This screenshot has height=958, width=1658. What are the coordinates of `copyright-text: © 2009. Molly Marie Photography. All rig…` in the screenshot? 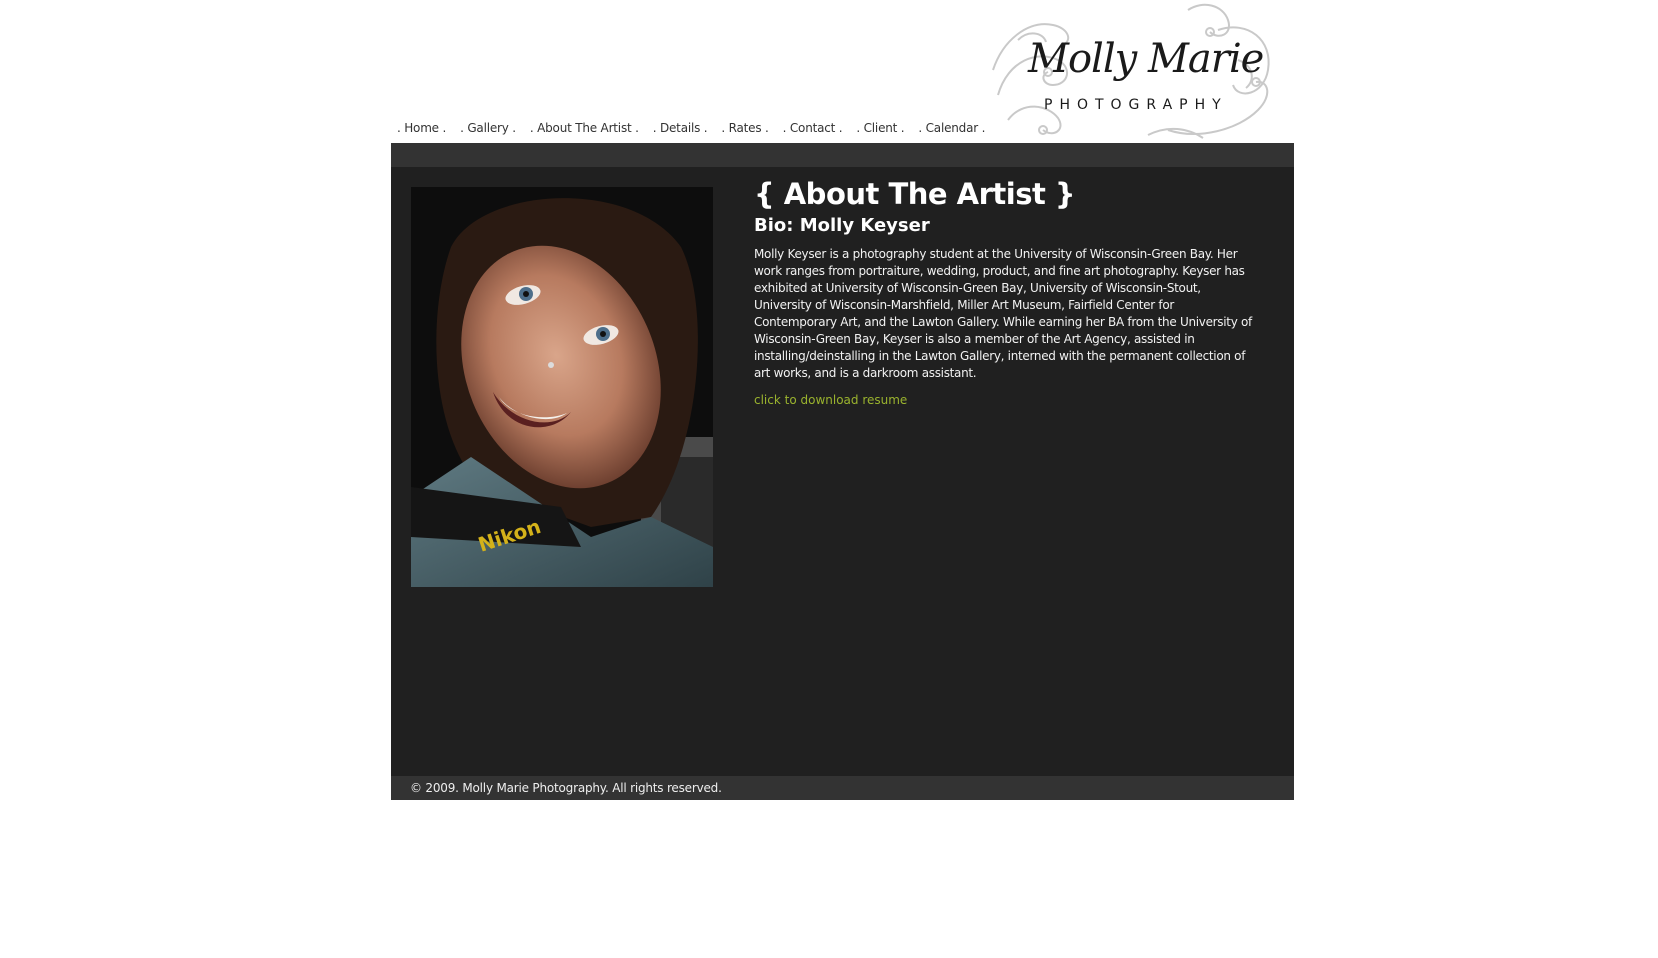 It's located at (566, 788).